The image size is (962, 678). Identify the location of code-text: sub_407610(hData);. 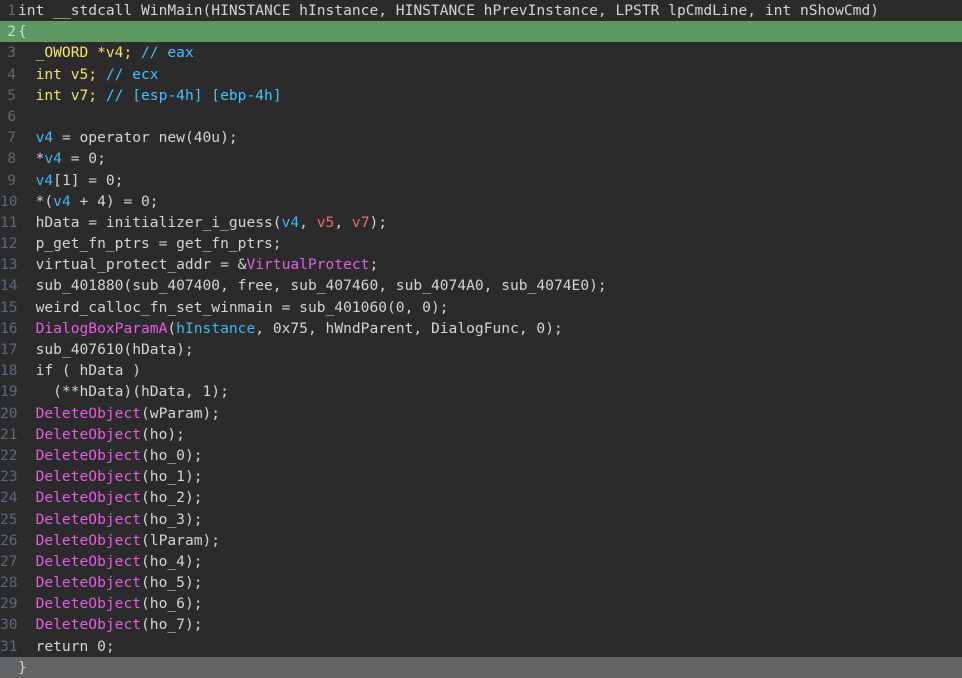
(106, 349).